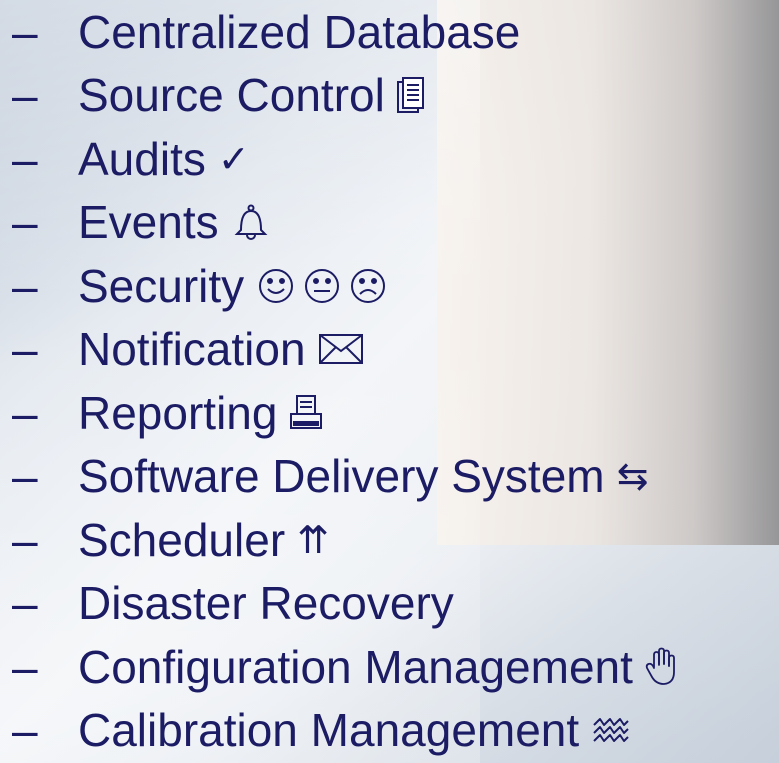 The image size is (779, 763). I want to click on list-item: – Events, so click(389, 223).